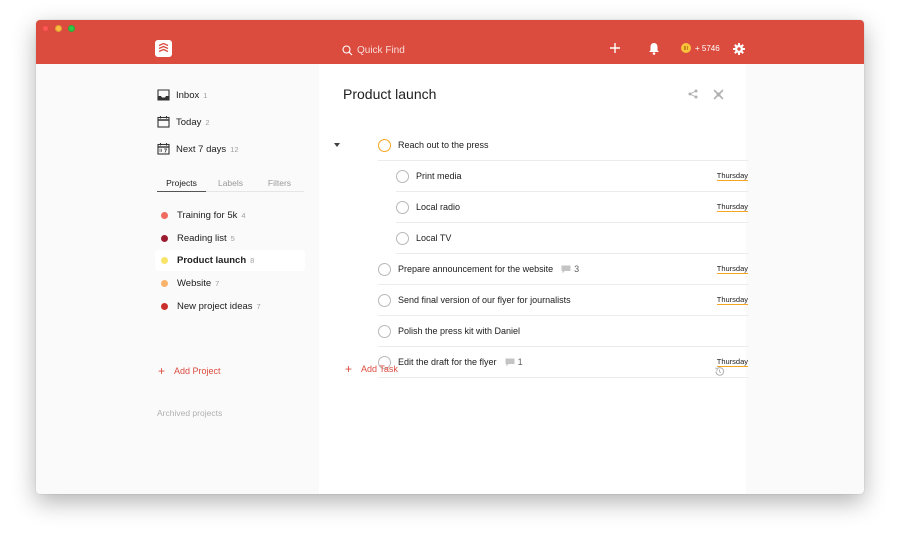 This screenshot has width=900, height=546. What do you see at coordinates (707, 48) in the screenshot?
I see `karma-score: + 5746` at bounding box center [707, 48].